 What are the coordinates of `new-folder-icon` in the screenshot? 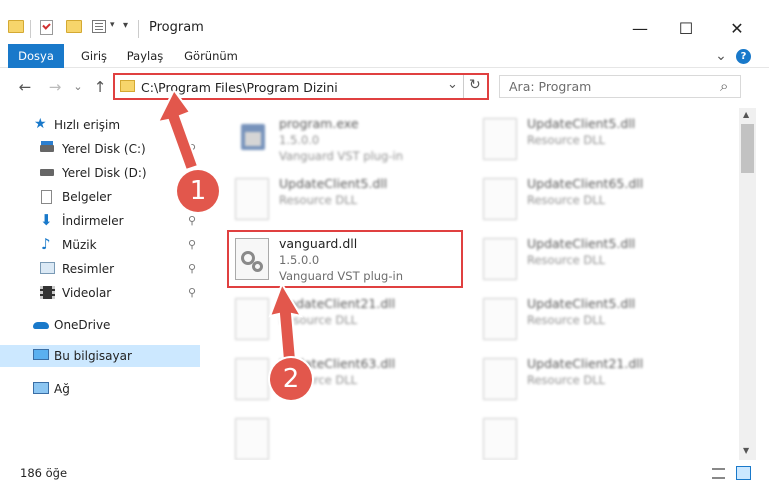 It's located at (74, 26).